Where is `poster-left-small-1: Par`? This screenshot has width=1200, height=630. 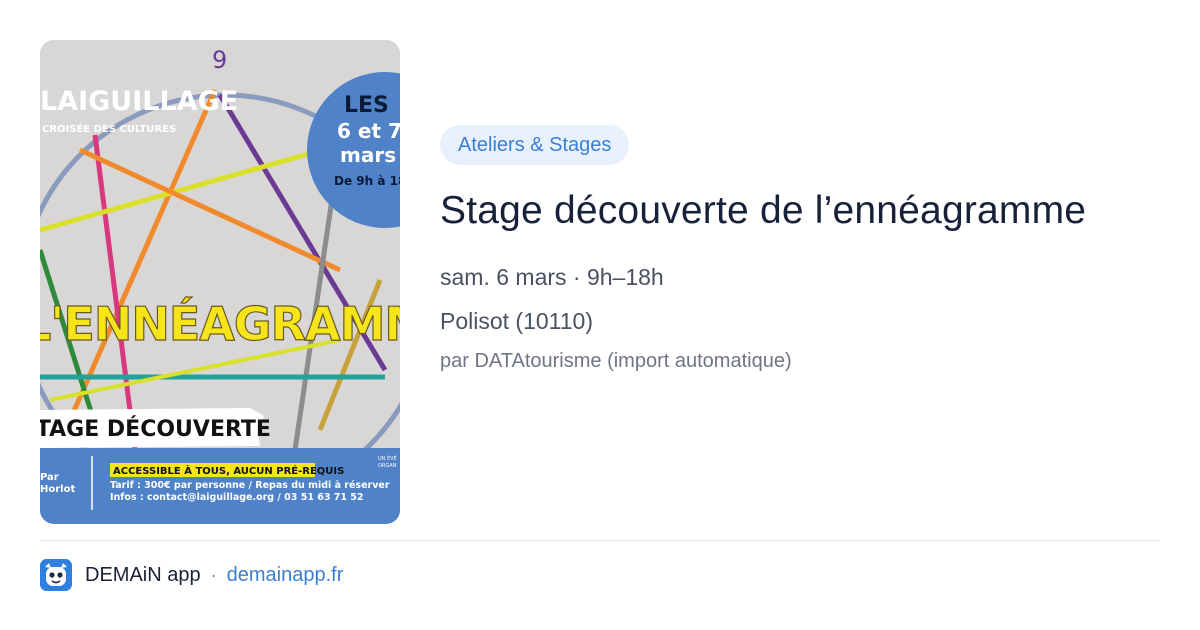 poster-left-small-1: Par is located at coordinates (49, 477).